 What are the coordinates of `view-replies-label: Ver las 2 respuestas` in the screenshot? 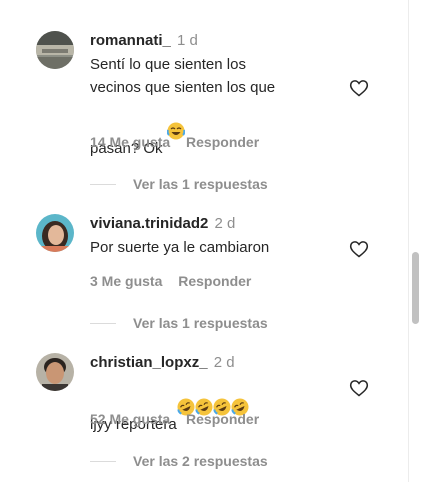 It's located at (200, 461).